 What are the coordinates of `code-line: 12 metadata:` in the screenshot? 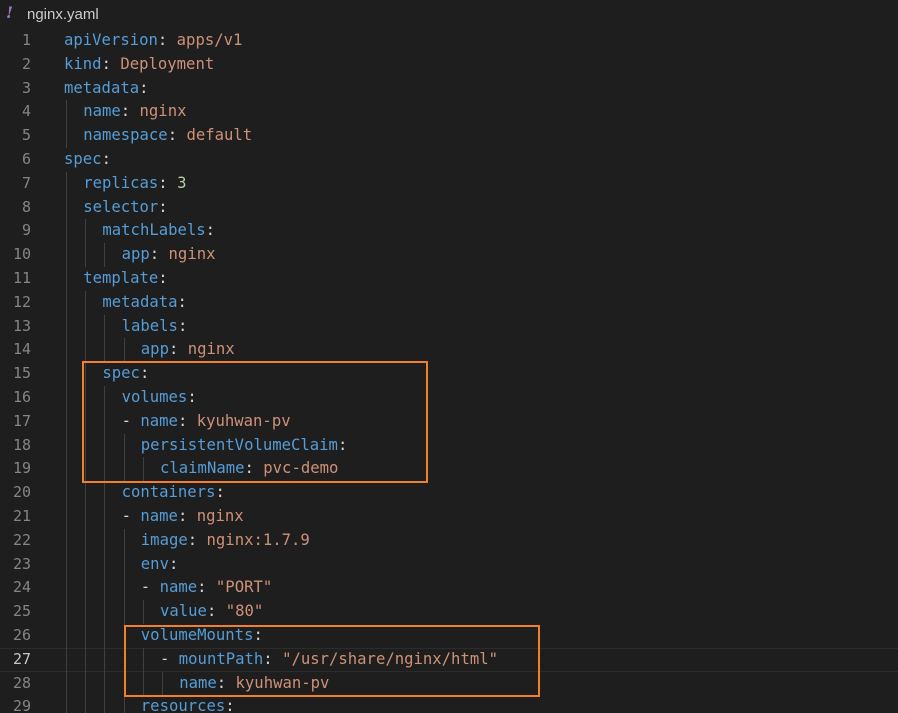 It's located at (449, 302).